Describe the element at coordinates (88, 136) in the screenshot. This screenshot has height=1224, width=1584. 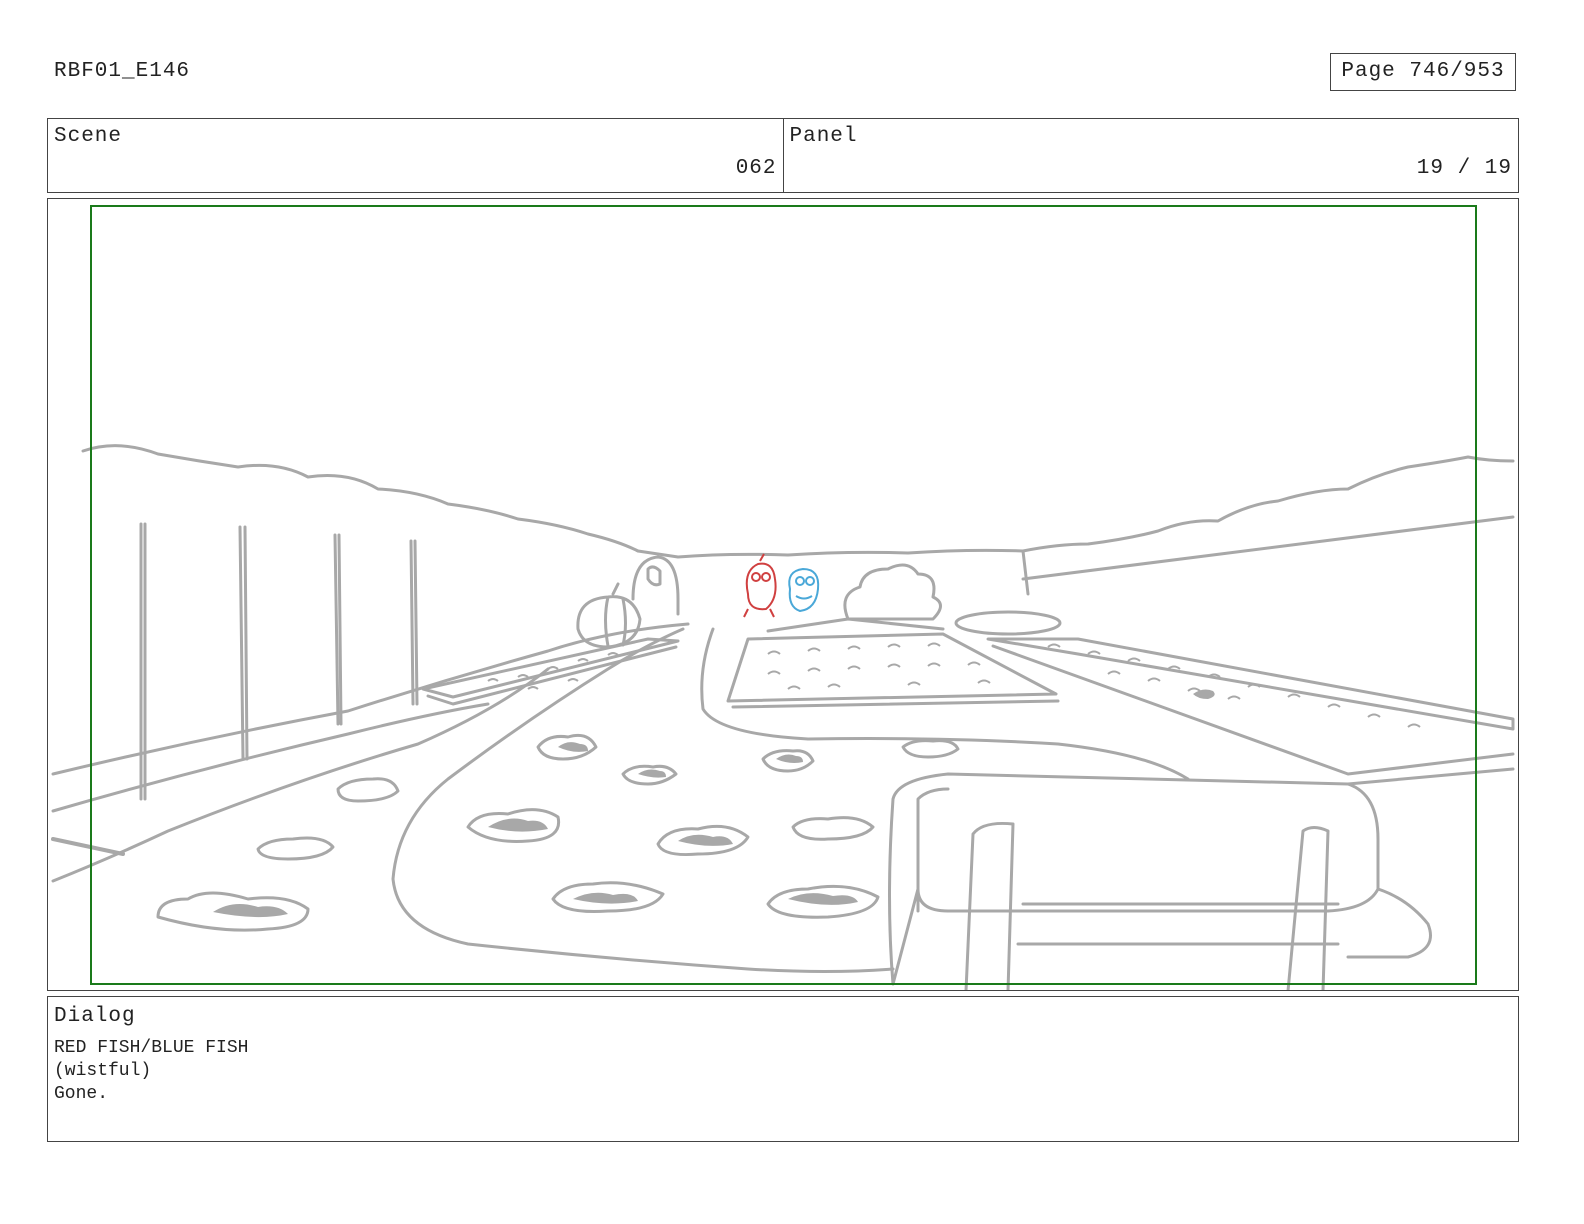
I see `scene-label: Scene` at that location.